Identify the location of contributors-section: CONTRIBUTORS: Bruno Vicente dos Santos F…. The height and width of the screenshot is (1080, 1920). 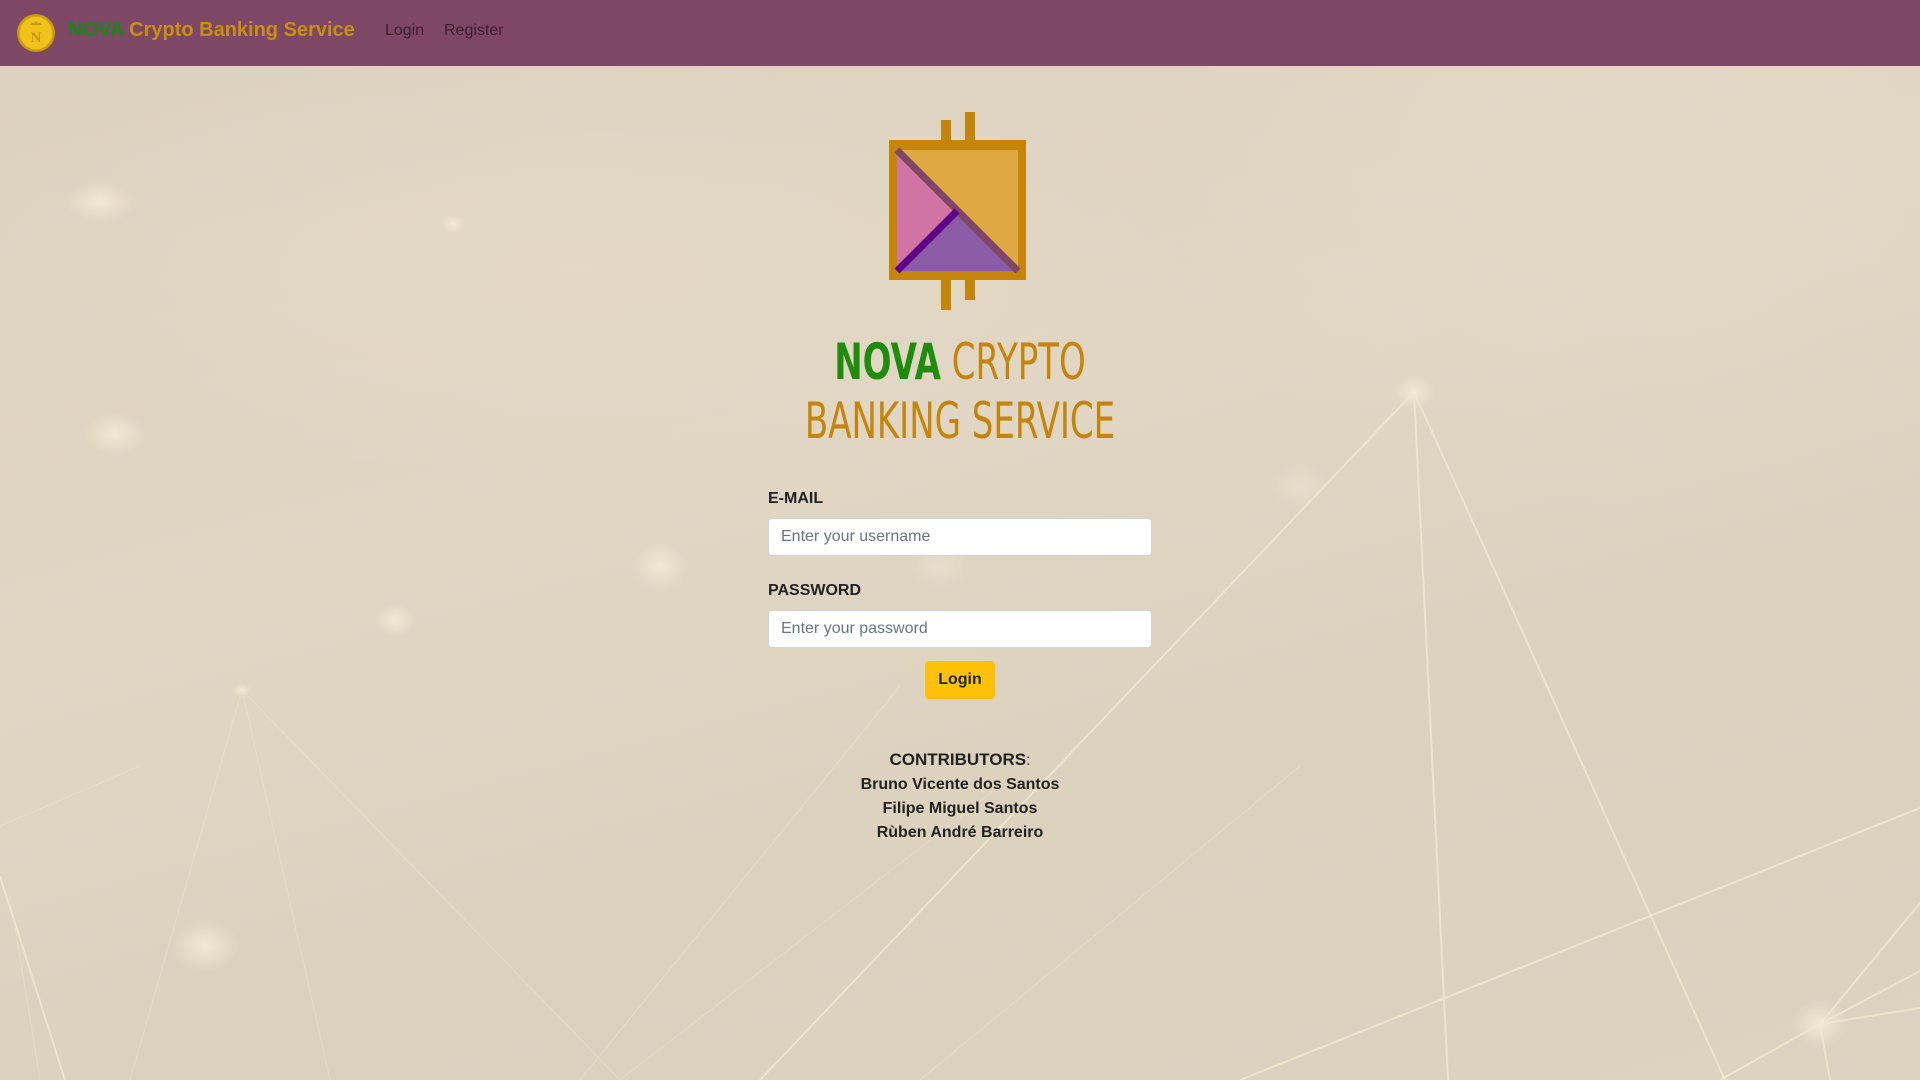
(960, 796).